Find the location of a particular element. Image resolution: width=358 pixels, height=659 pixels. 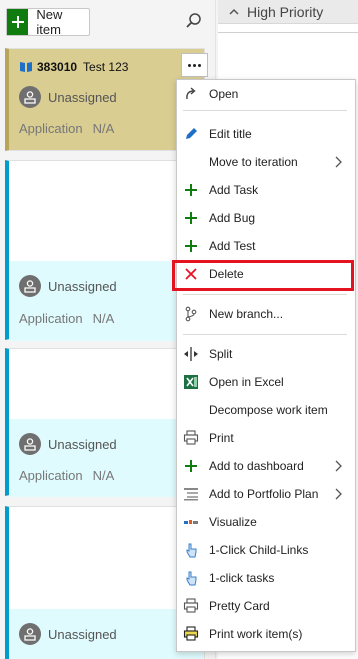

open-arrow-icon is located at coordinates (191, 94).